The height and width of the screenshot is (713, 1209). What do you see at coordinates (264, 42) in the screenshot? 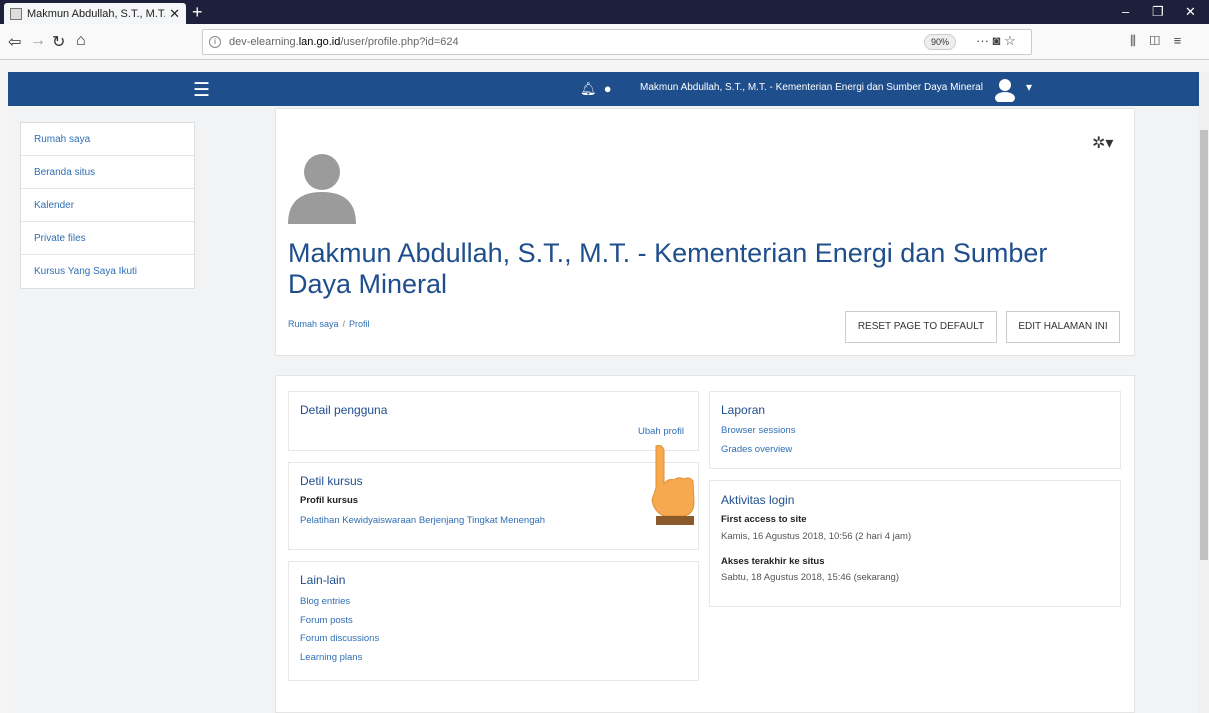
I see `url-prefix: dev-elearning.` at bounding box center [264, 42].